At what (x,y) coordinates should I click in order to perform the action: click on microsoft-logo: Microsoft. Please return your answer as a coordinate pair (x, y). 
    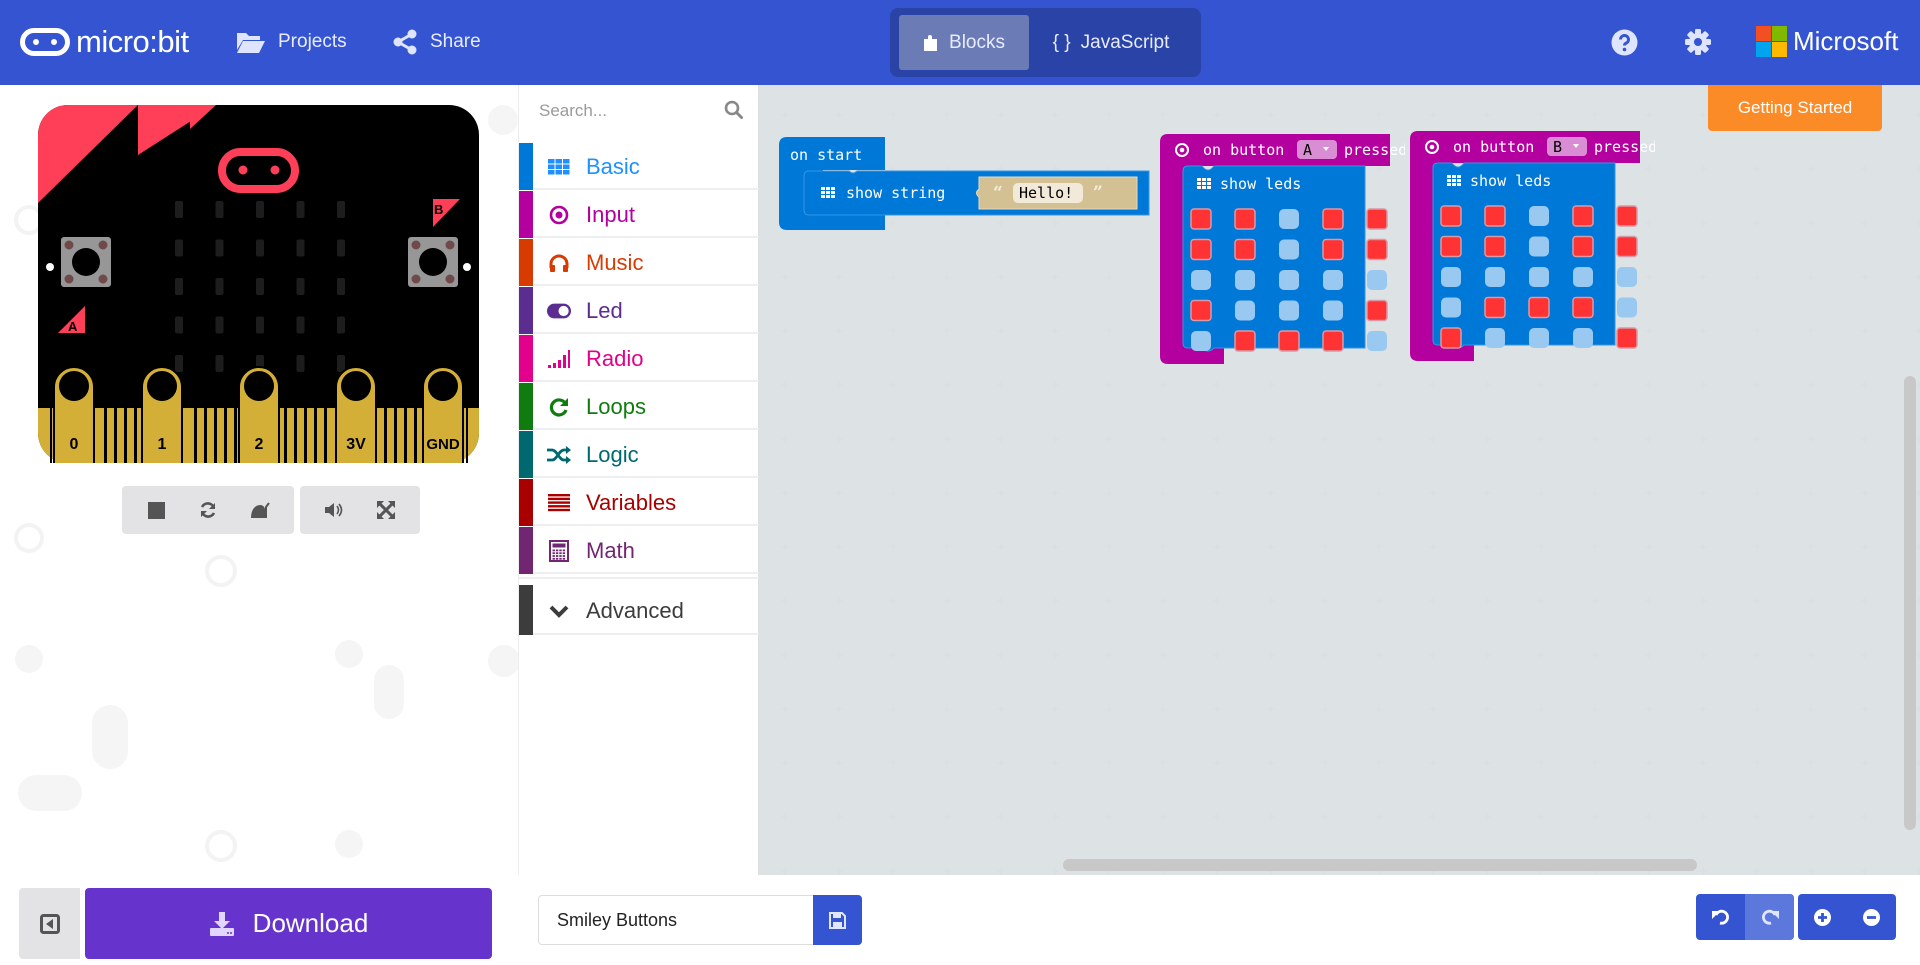
    Looking at the image, I should click on (1827, 41).